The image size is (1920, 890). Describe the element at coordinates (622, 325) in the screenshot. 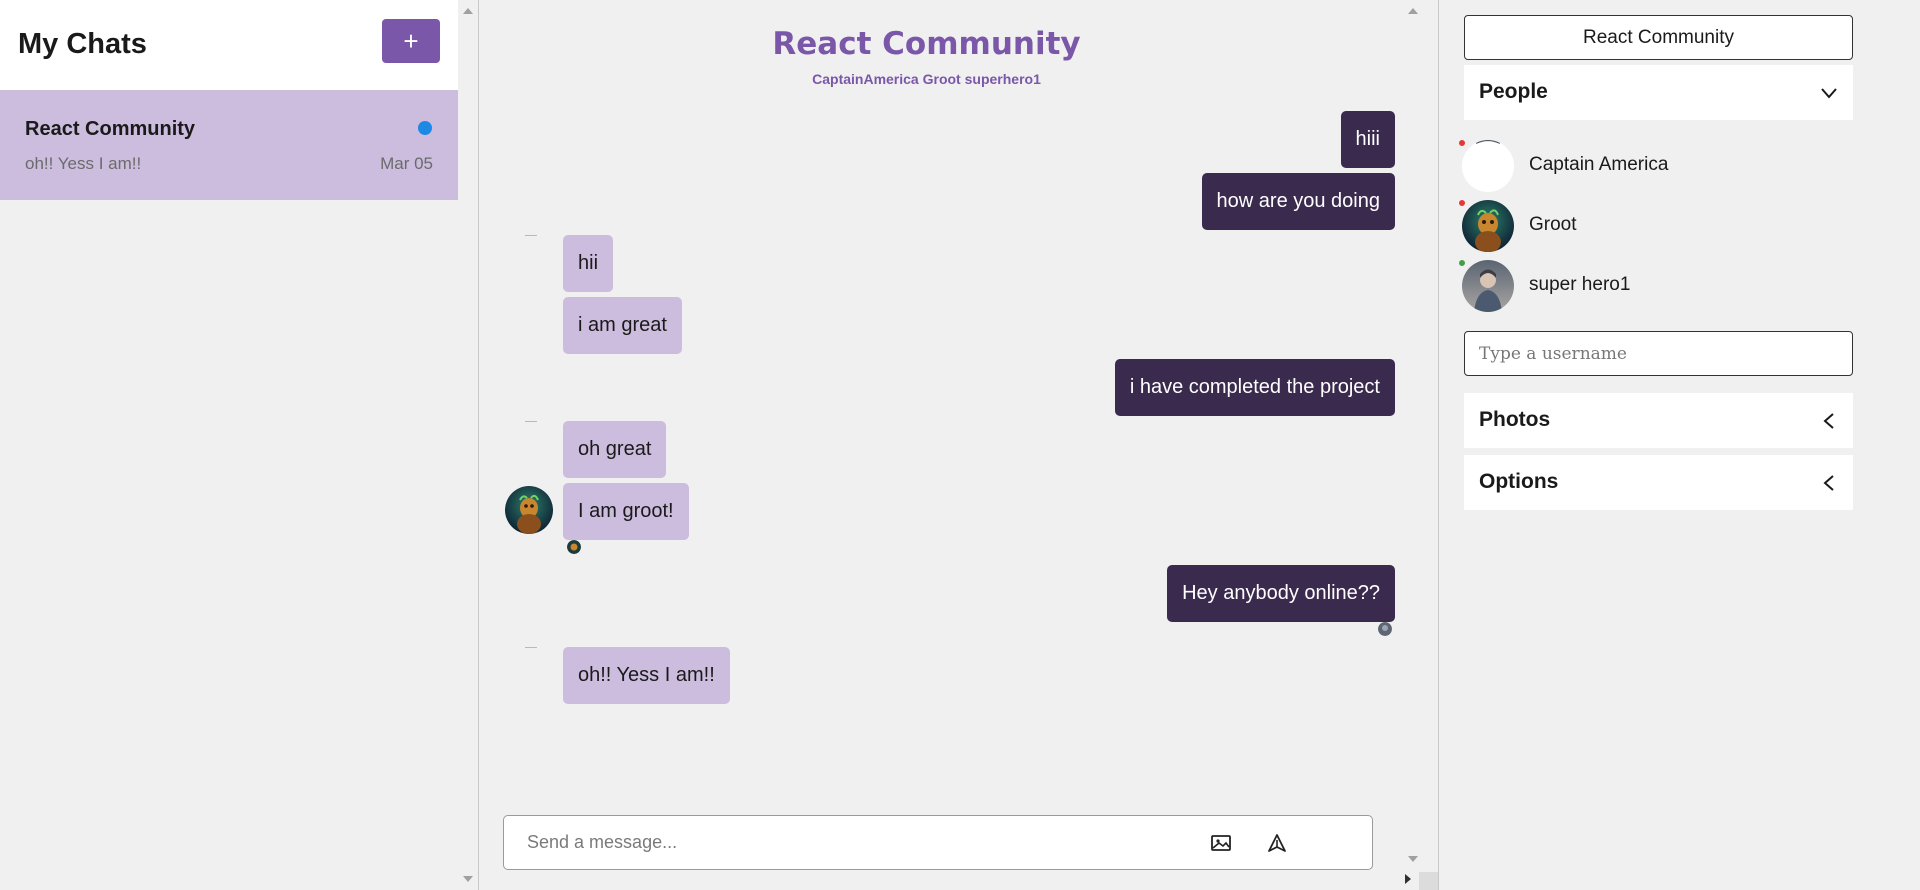

I see `message-bubble-theirs: i am great` at that location.